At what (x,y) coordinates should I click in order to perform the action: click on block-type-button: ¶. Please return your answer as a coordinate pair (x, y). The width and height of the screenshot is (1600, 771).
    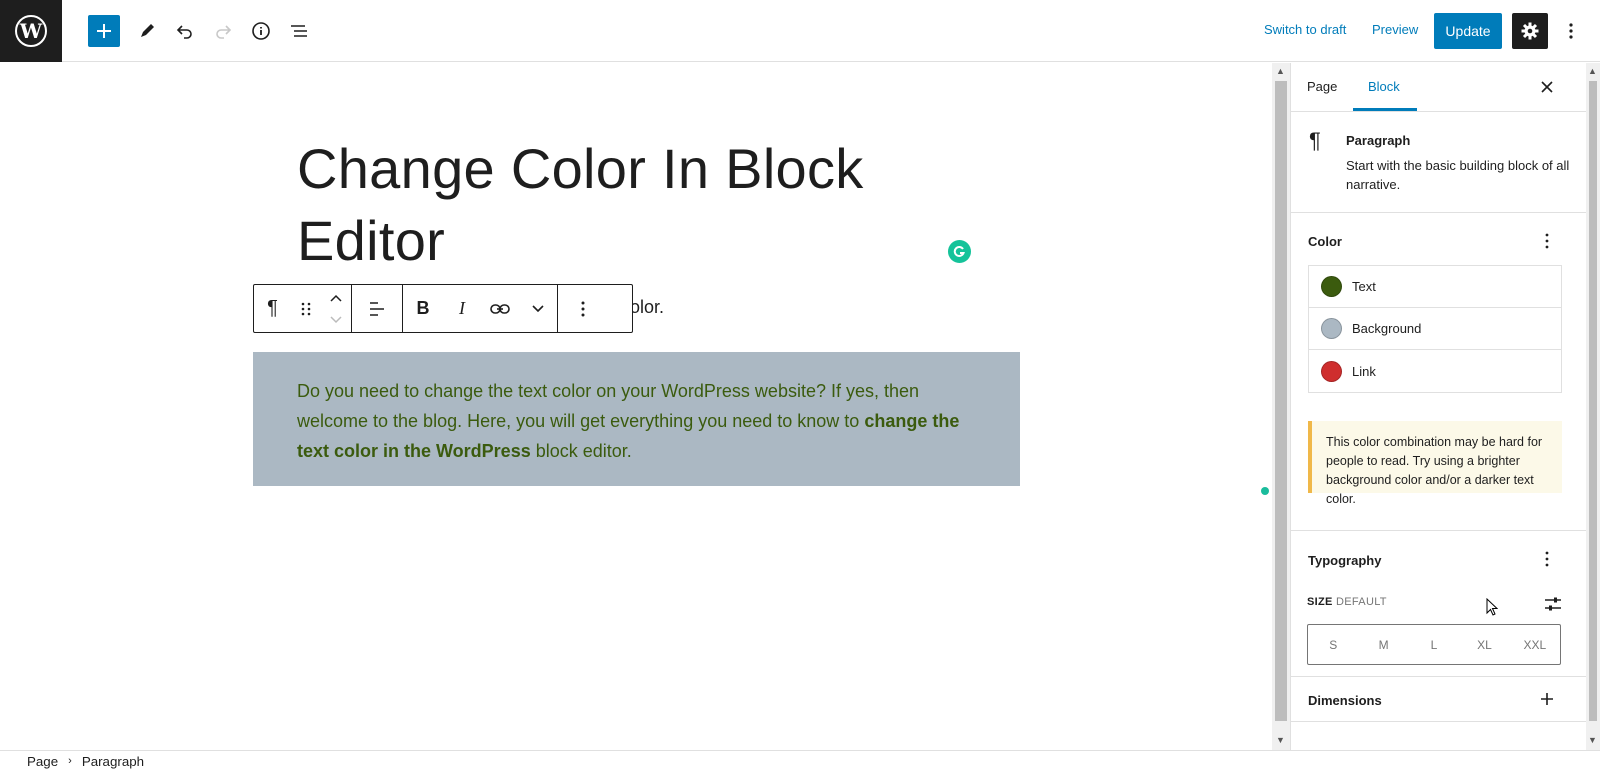
    Looking at the image, I should click on (272, 308).